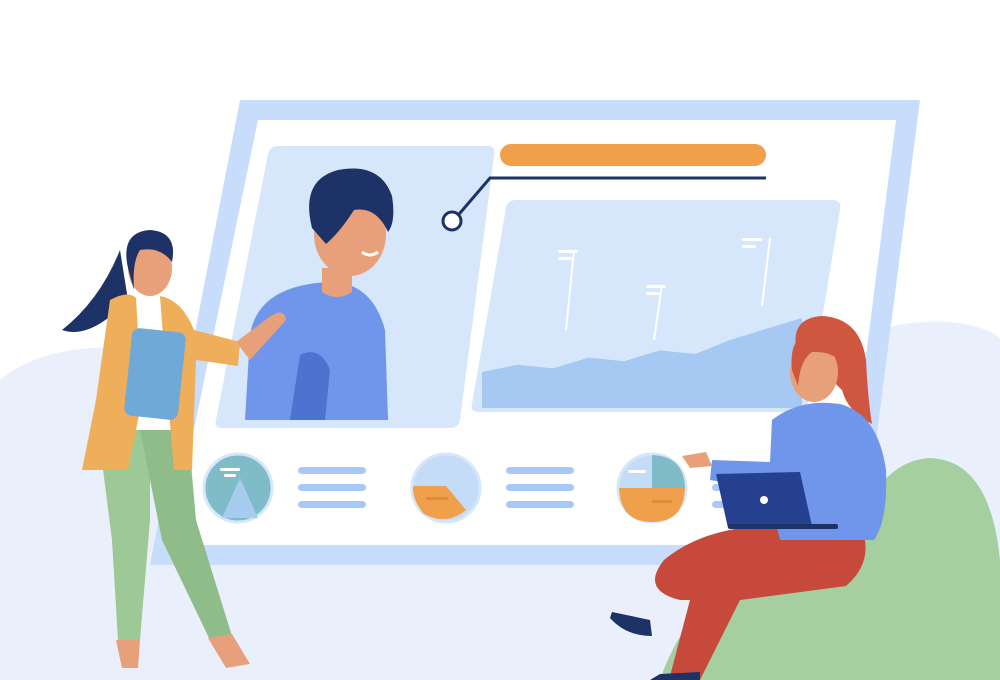  Describe the element at coordinates (633, 155) in the screenshot. I see `title-bar` at that location.